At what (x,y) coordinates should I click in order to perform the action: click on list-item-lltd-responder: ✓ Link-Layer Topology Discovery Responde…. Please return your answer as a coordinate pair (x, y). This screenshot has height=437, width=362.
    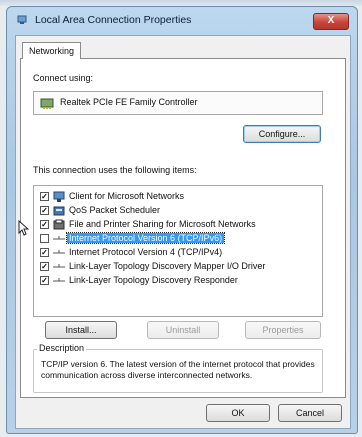
    Looking at the image, I should click on (176, 281).